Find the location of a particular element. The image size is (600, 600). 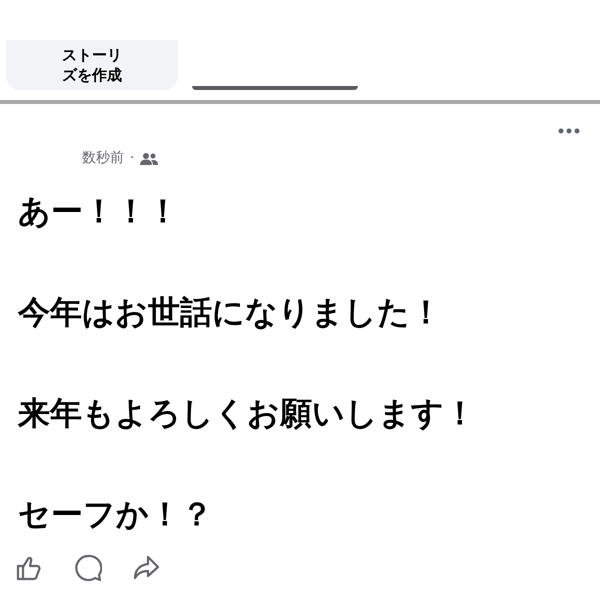

story-card: ストーリ ズを作成 is located at coordinates (92, 65).